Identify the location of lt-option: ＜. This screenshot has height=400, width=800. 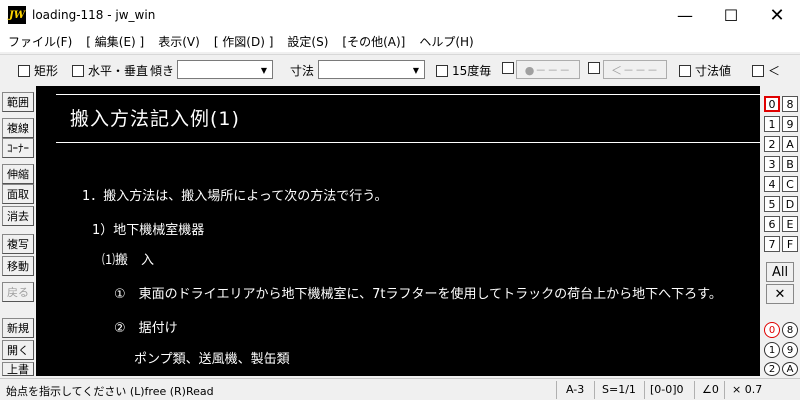
(766, 70).